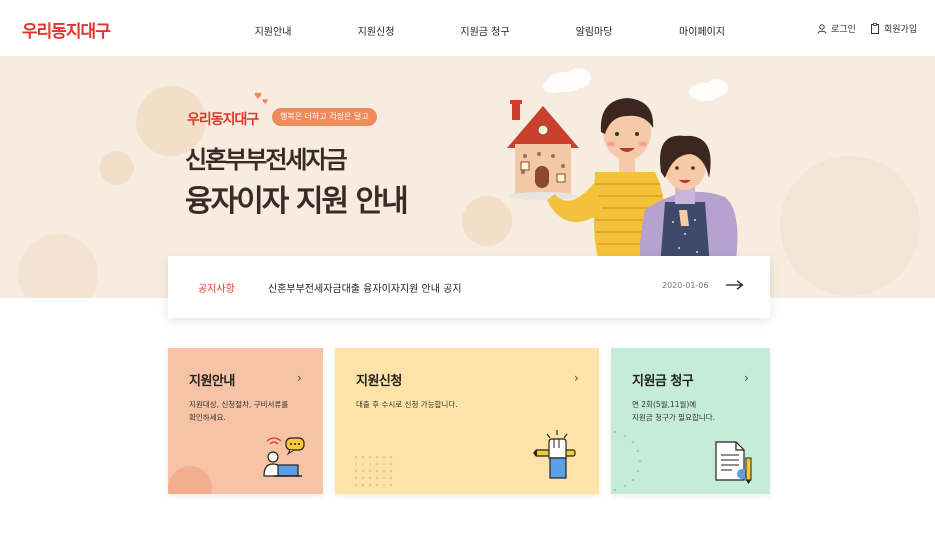  I want to click on nav-claim: 지원금 청구, so click(484, 30).